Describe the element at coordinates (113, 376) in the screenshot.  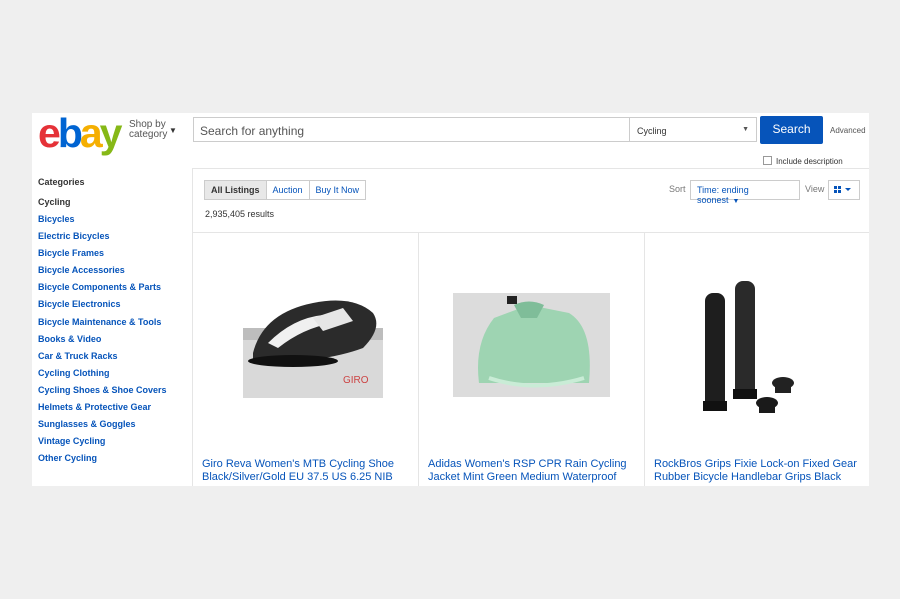
I see `sidebar-item-cycling-clothing: Cycling Clothing` at that location.